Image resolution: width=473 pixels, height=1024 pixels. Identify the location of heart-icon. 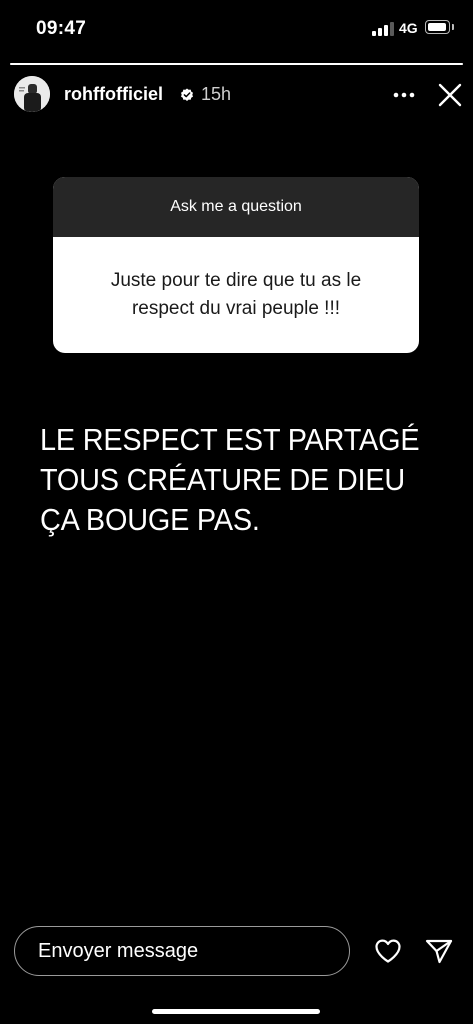
(388, 951).